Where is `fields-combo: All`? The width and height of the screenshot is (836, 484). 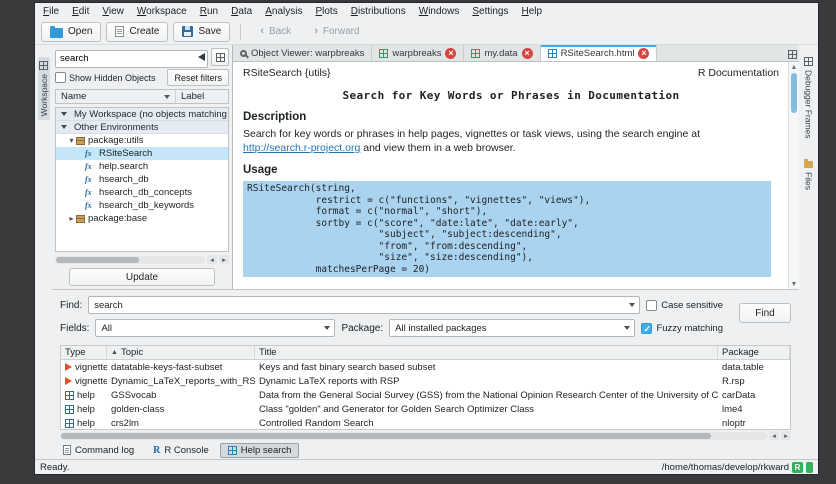
fields-combo: All is located at coordinates (215, 328).